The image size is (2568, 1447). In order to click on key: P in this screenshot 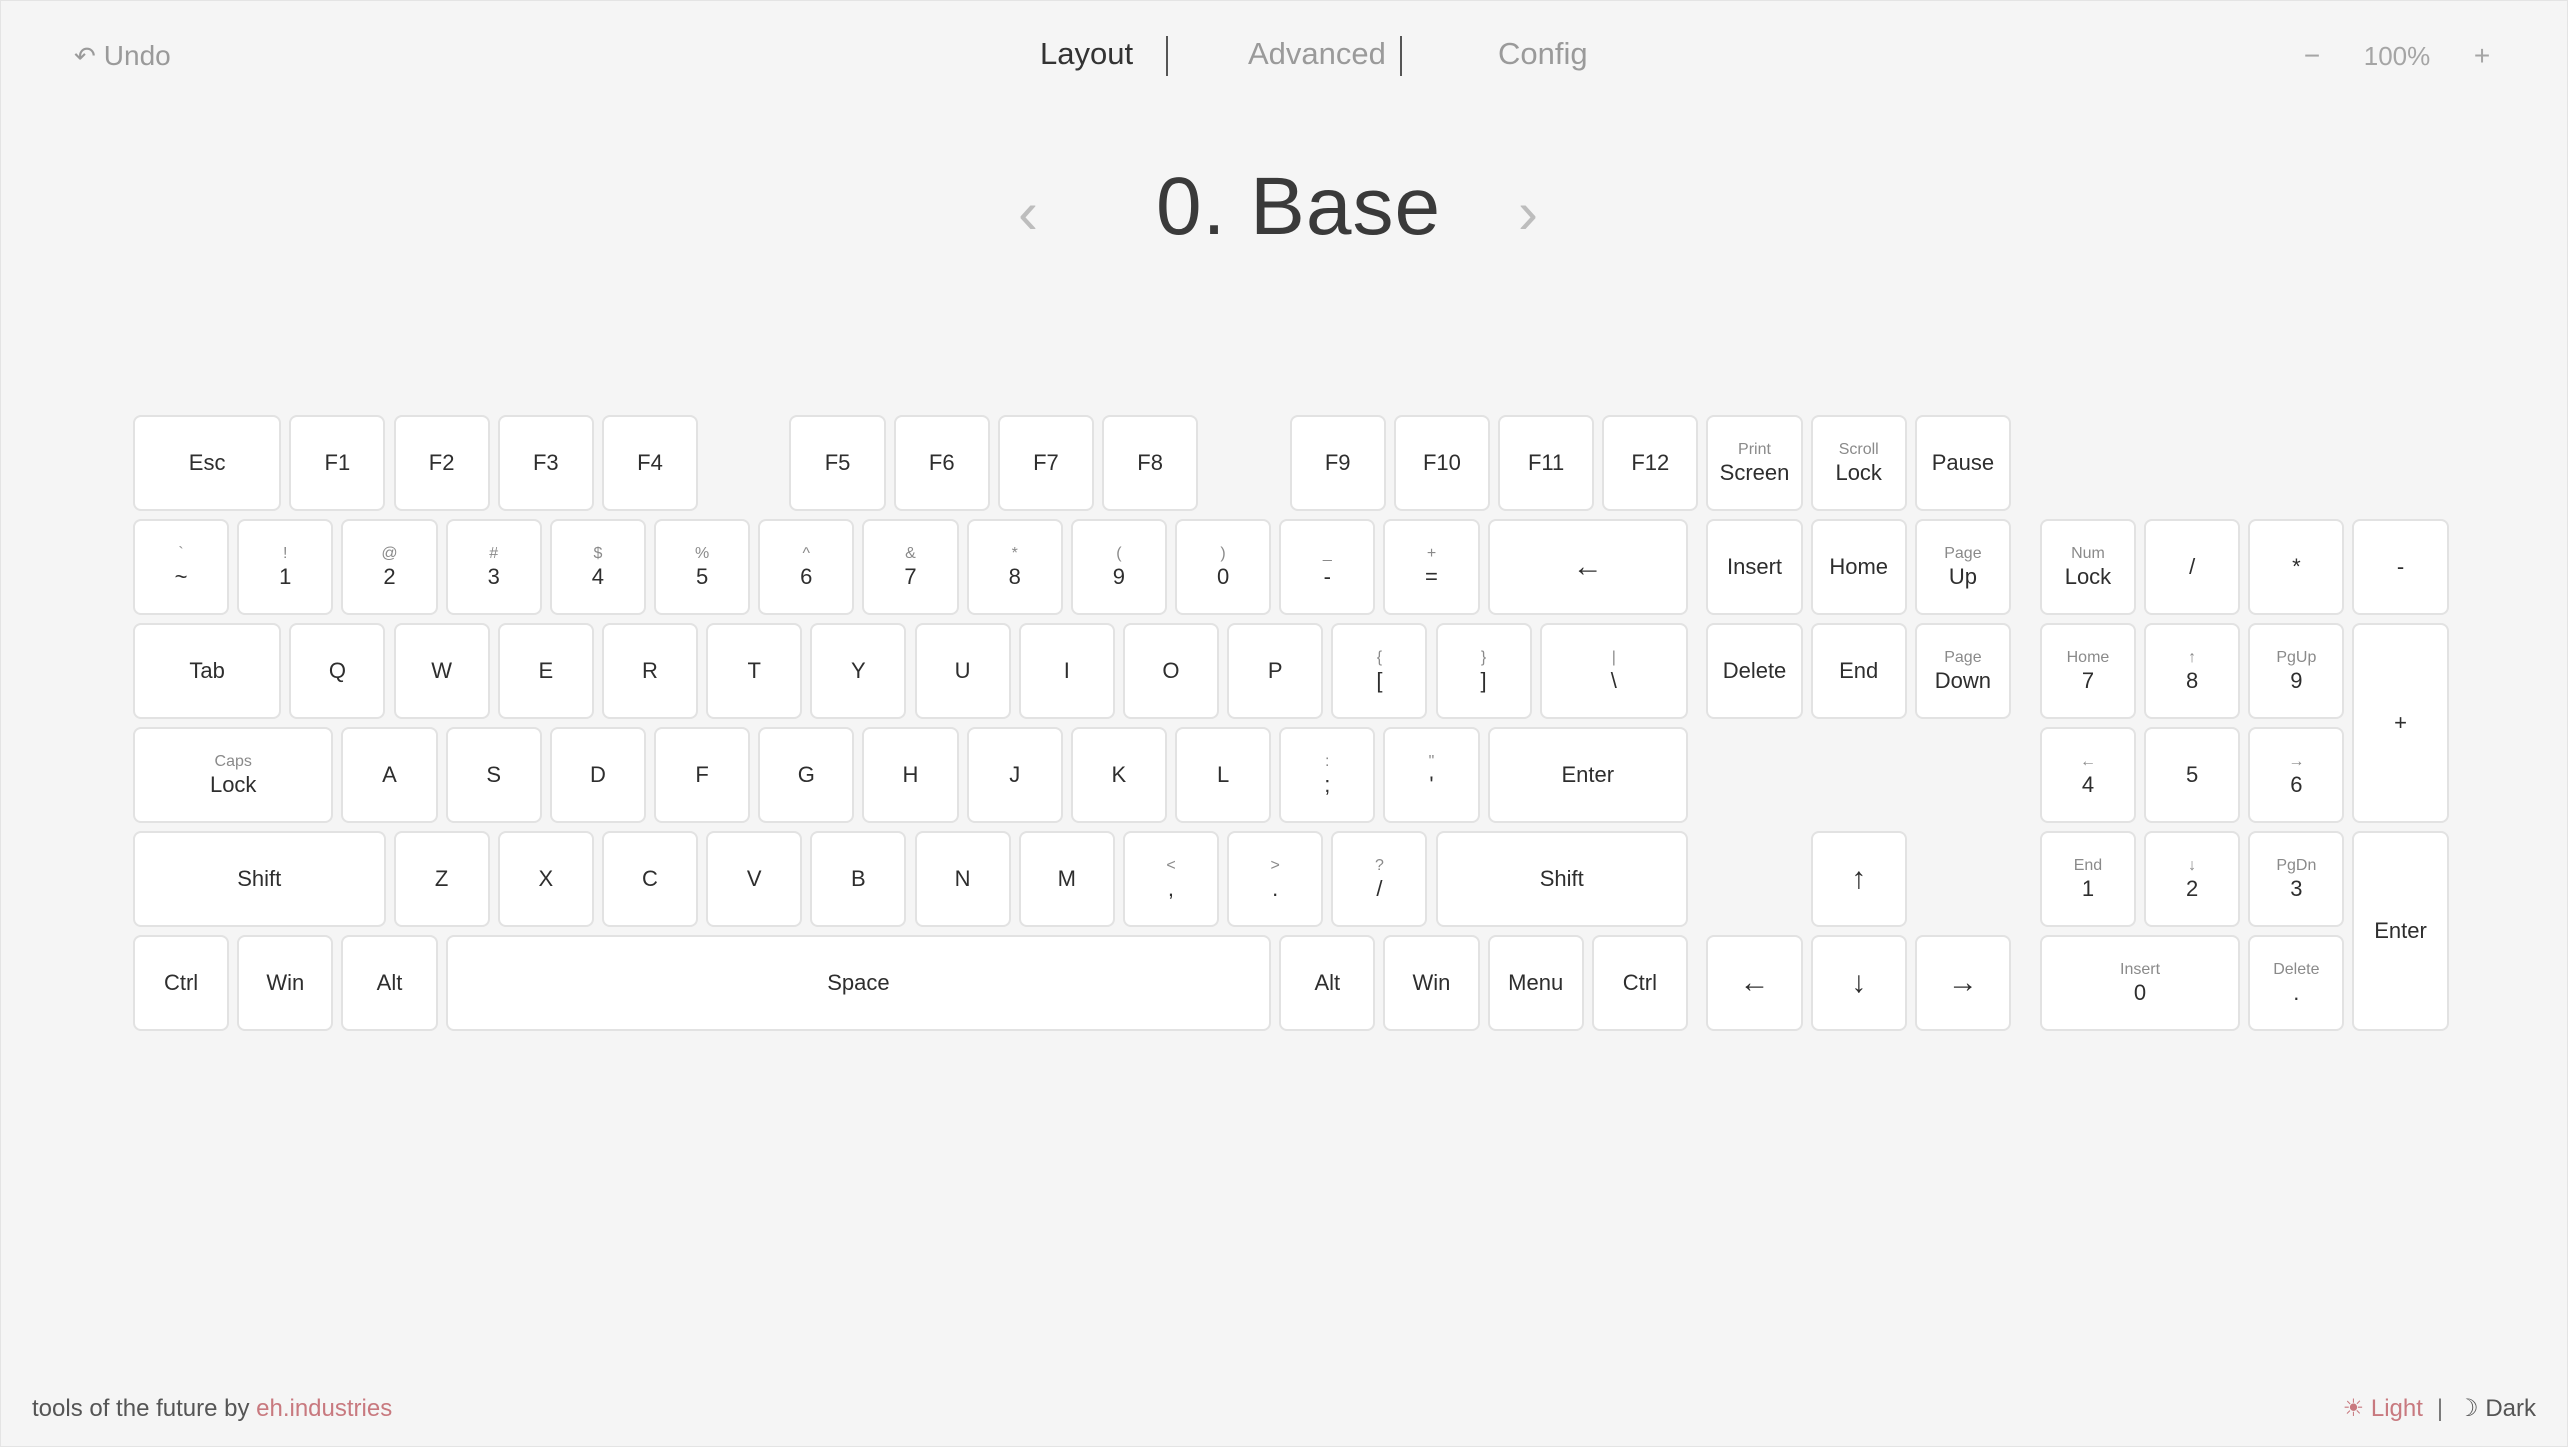, I will do `click(1275, 671)`.